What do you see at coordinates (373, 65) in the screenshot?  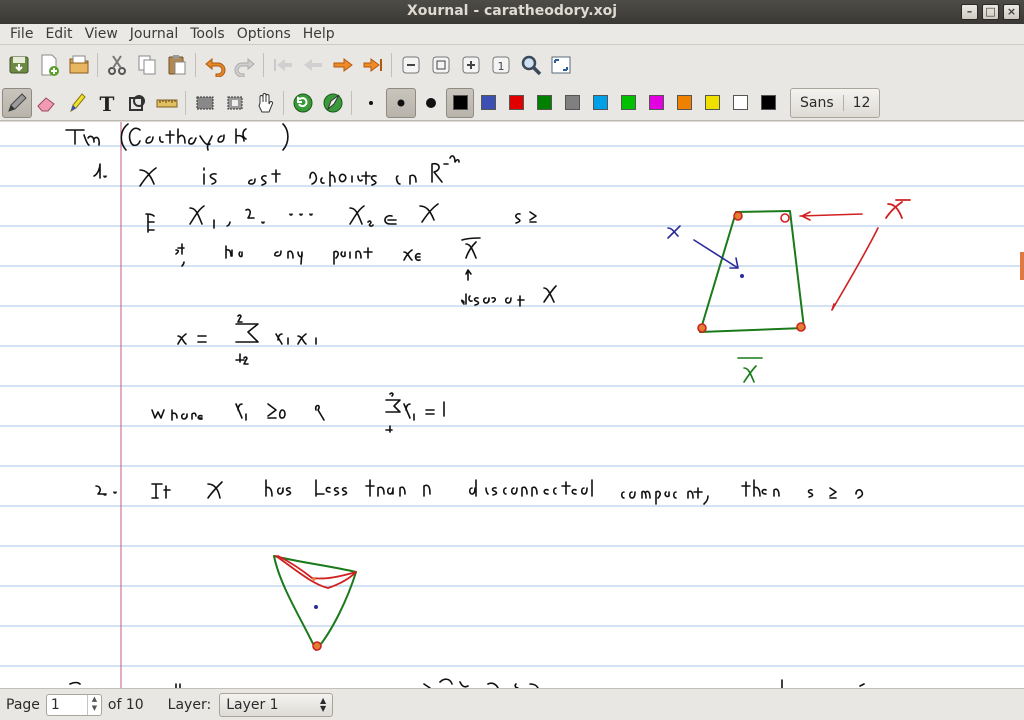 I see `last-page-icon` at bounding box center [373, 65].